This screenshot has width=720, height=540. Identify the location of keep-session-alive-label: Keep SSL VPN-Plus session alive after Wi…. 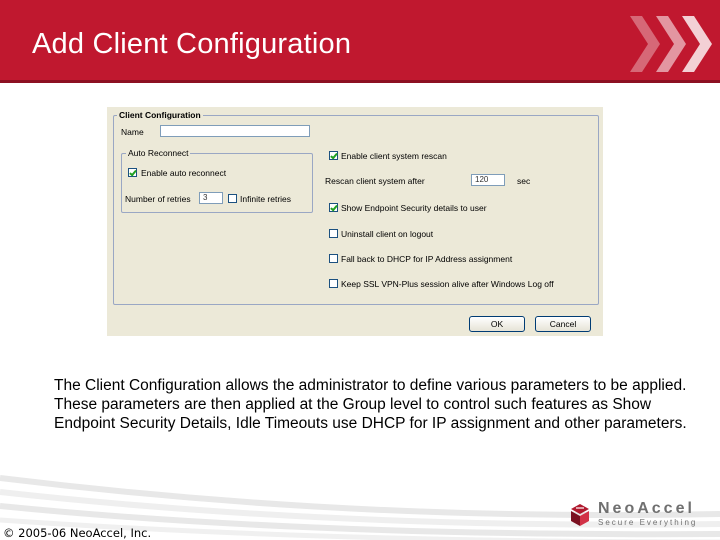
(447, 284).